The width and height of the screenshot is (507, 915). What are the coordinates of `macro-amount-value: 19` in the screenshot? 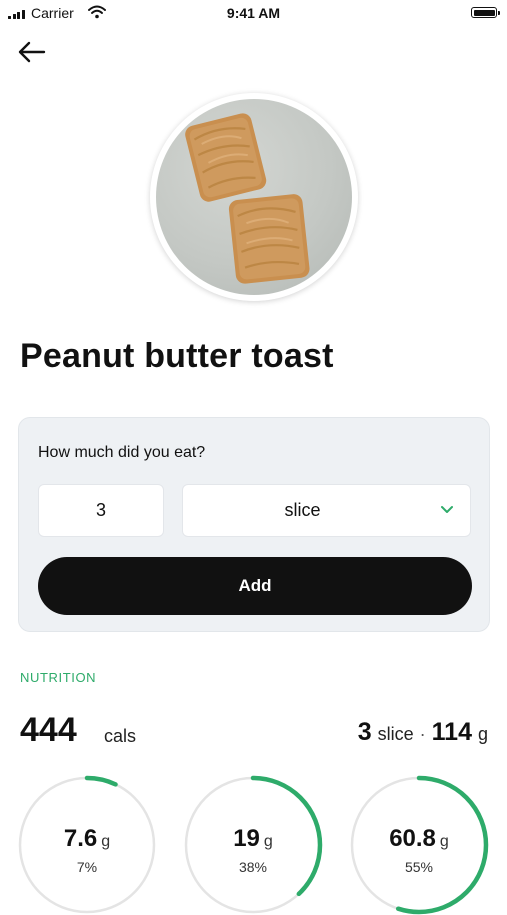 It's located at (246, 838).